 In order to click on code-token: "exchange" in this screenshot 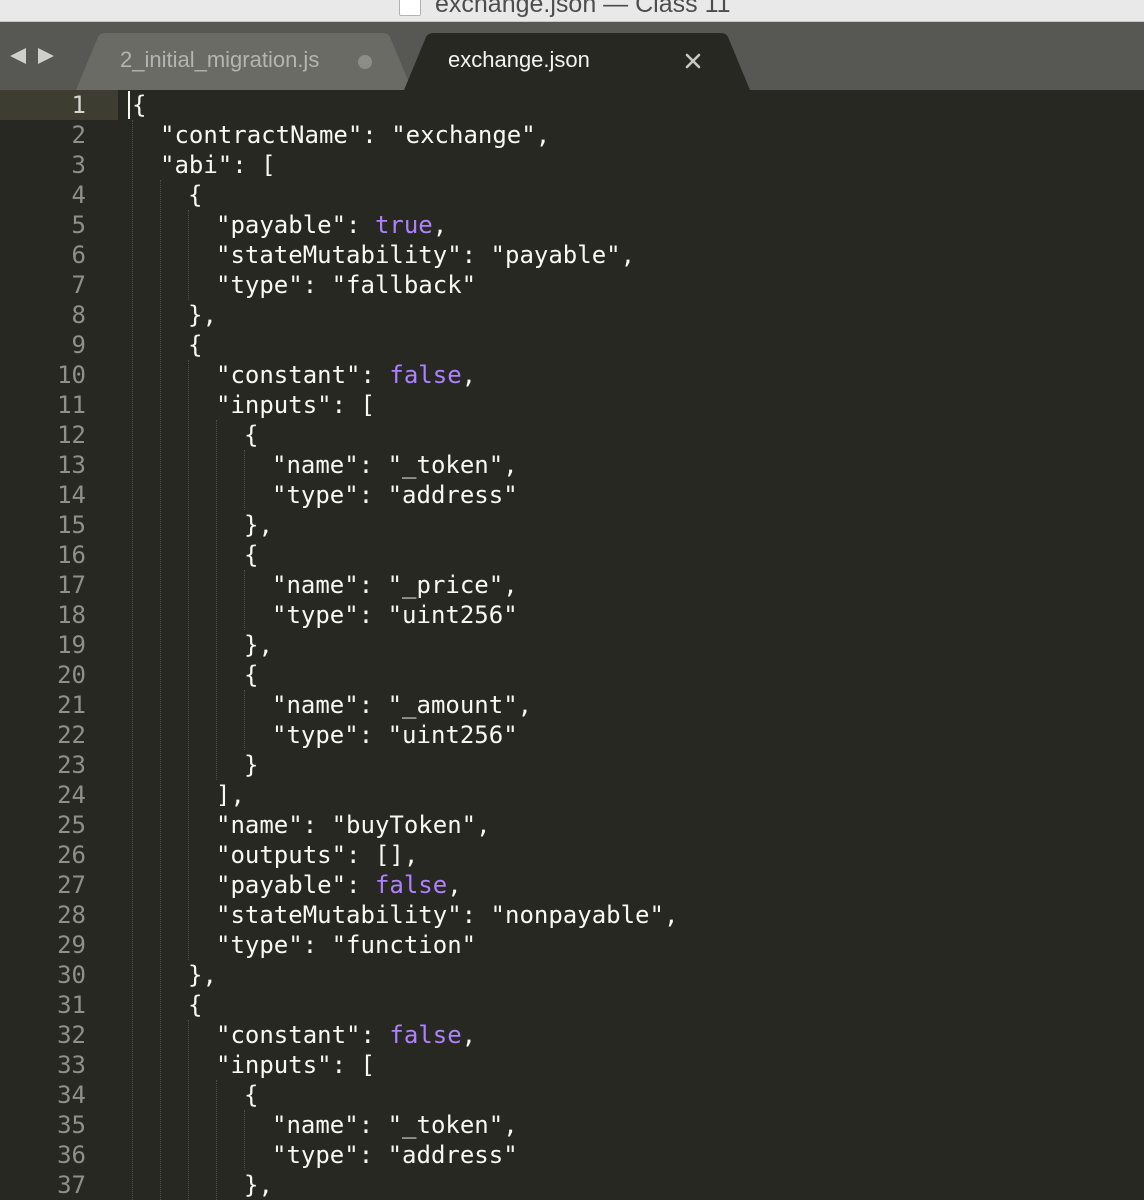, I will do `click(463, 135)`.